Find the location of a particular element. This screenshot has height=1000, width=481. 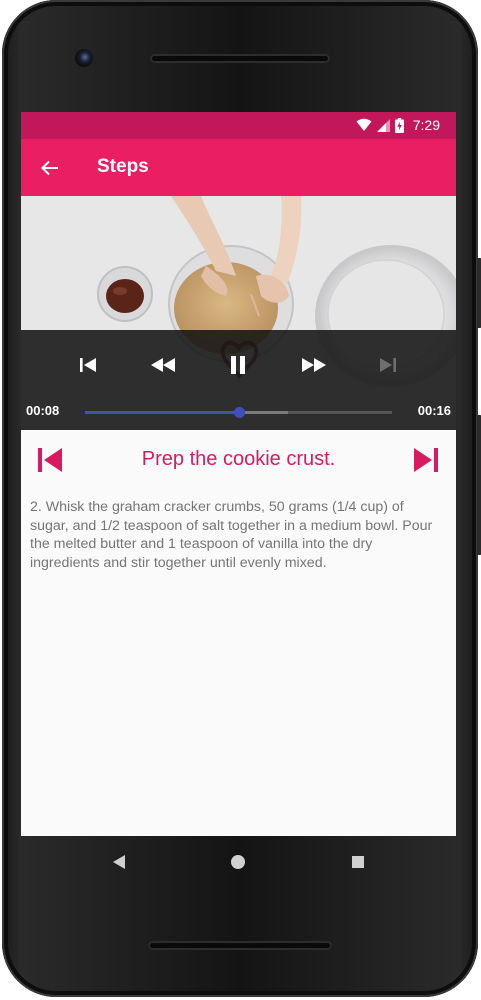

seek-bar is located at coordinates (238, 412).